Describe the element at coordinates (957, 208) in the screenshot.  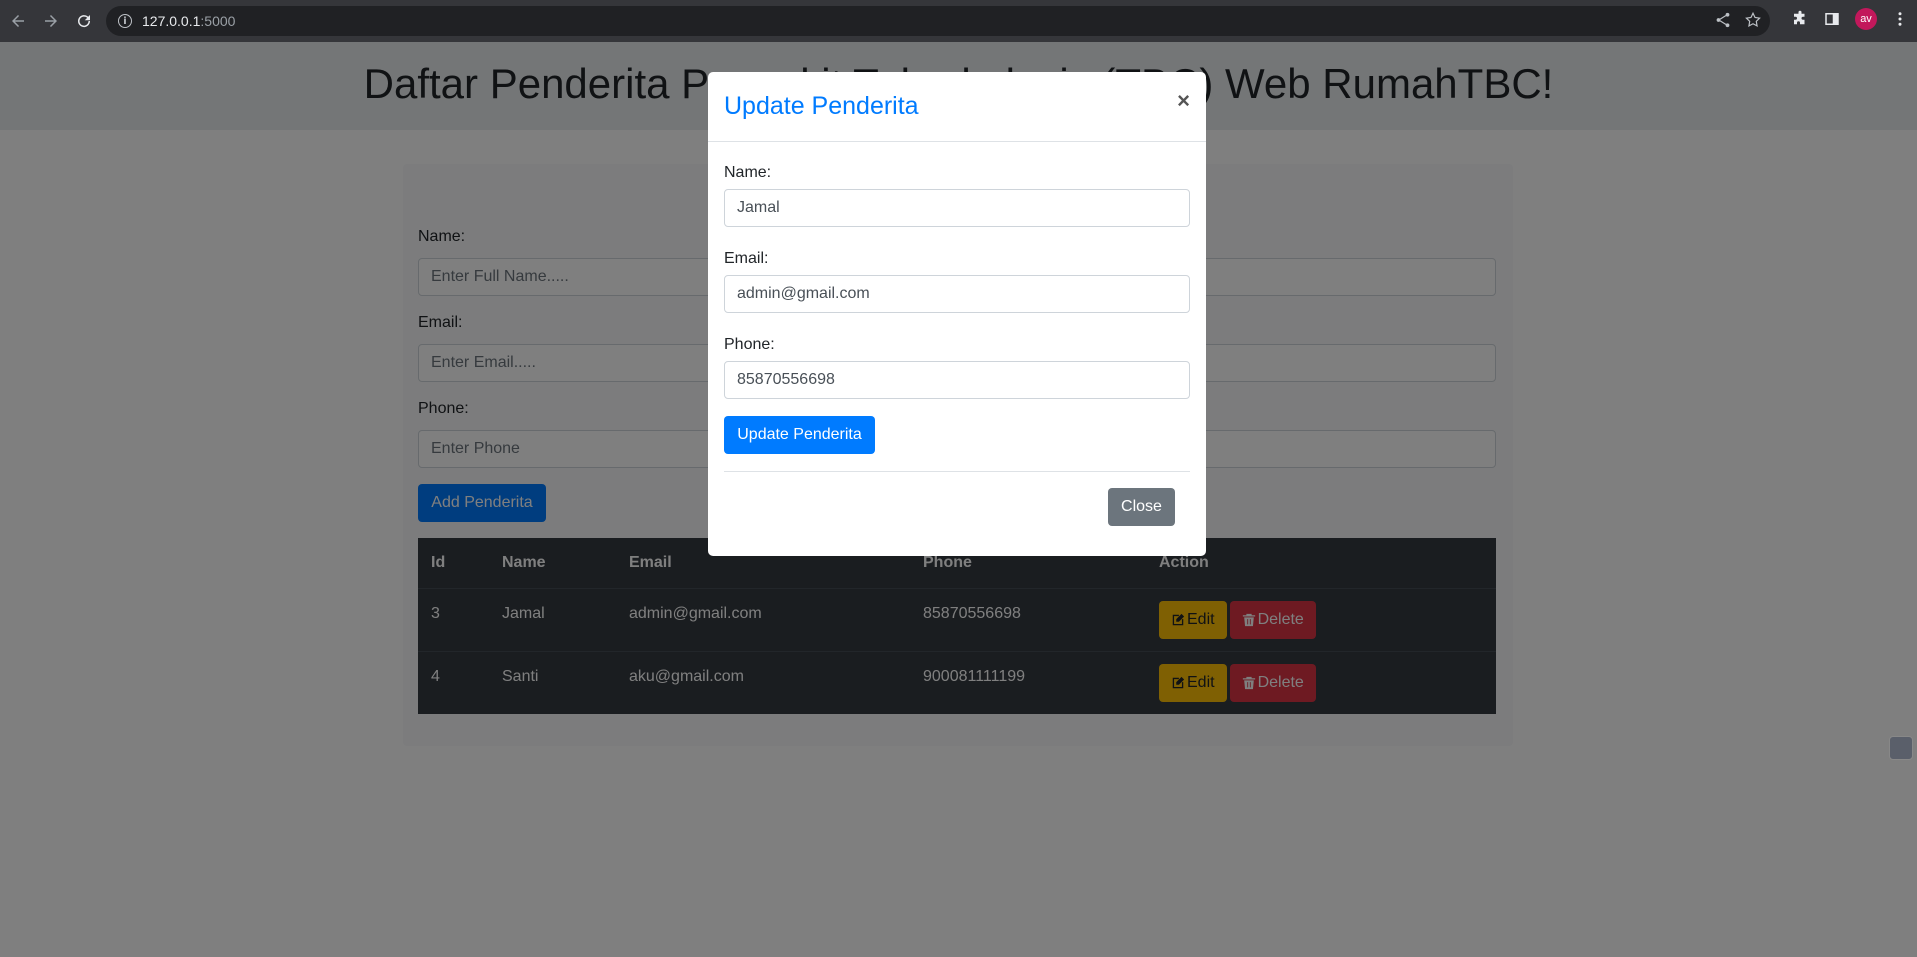
I see `modal-name-input: Jamal` at that location.